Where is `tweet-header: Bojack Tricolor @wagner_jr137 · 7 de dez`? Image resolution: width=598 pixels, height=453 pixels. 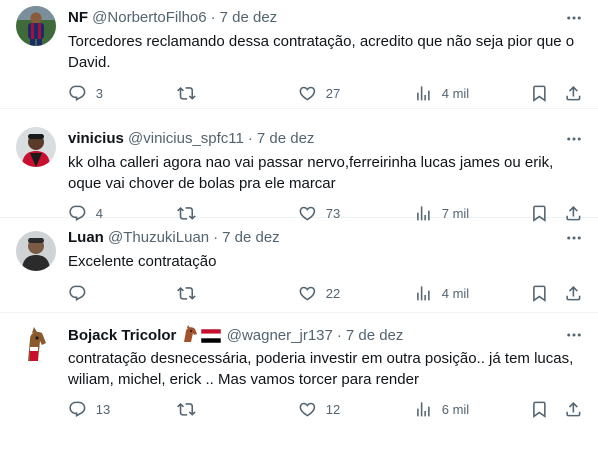 tweet-header: Bojack Tricolor @wagner_jr137 · 7 de dez is located at coordinates (311, 337).